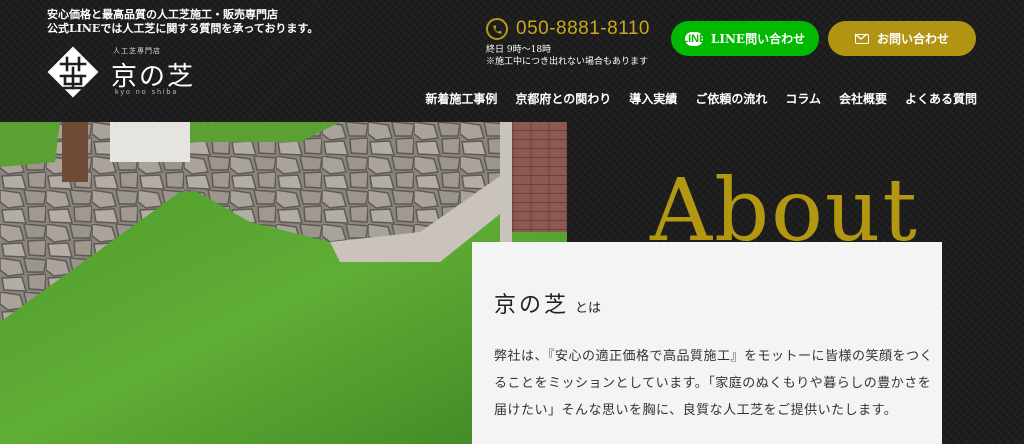 The height and width of the screenshot is (444, 1024). What do you see at coordinates (731, 98) in the screenshot?
I see `nav-item-flow: ご依頼の流れ` at bounding box center [731, 98].